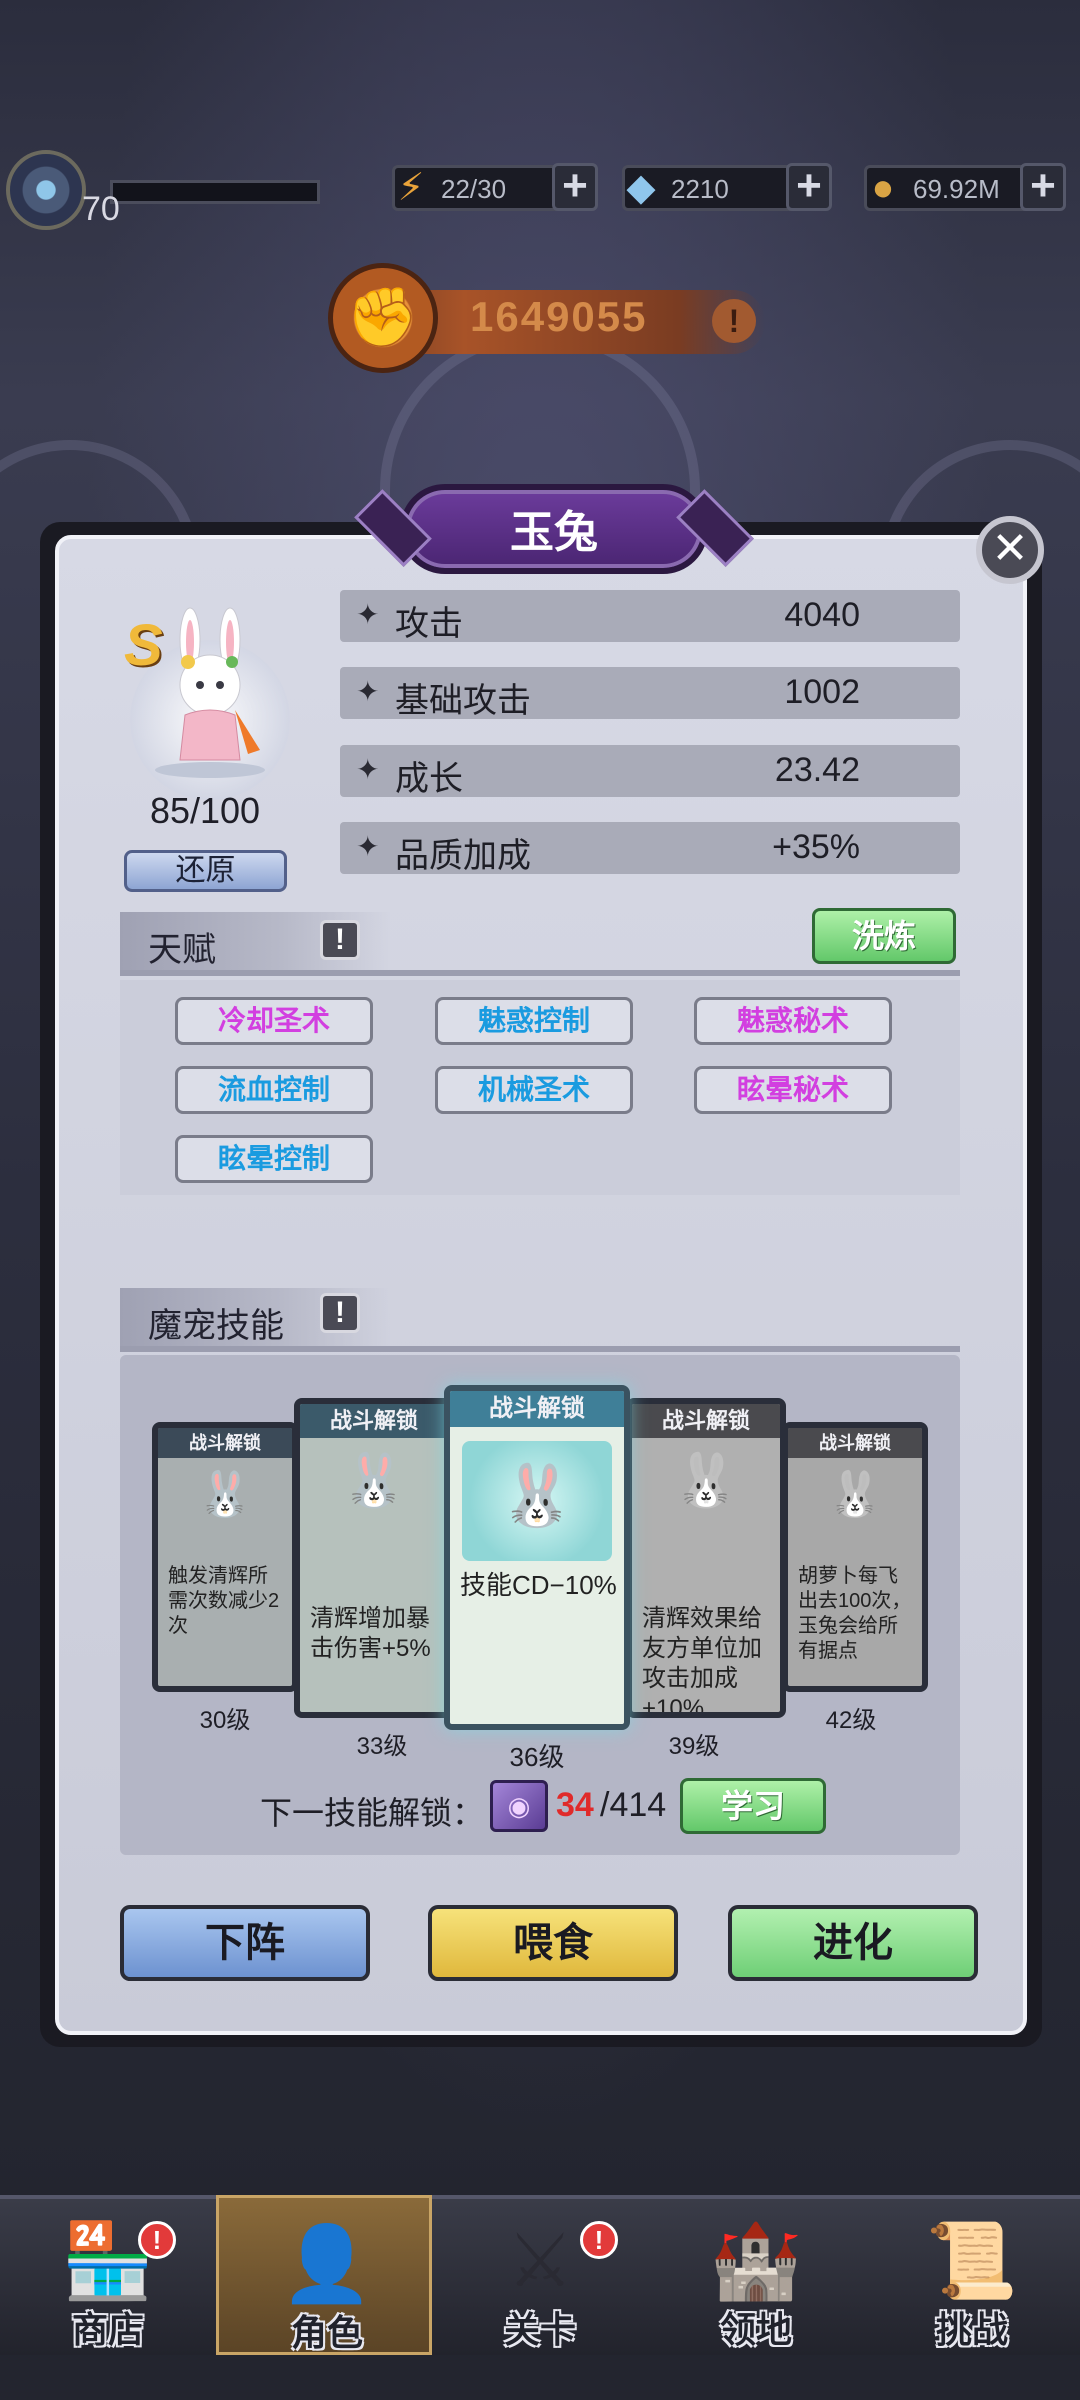 The height and width of the screenshot is (2400, 1080). Describe the element at coordinates (956, 189) in the screenshot. I see `coin-value: 69.92M` at that location.